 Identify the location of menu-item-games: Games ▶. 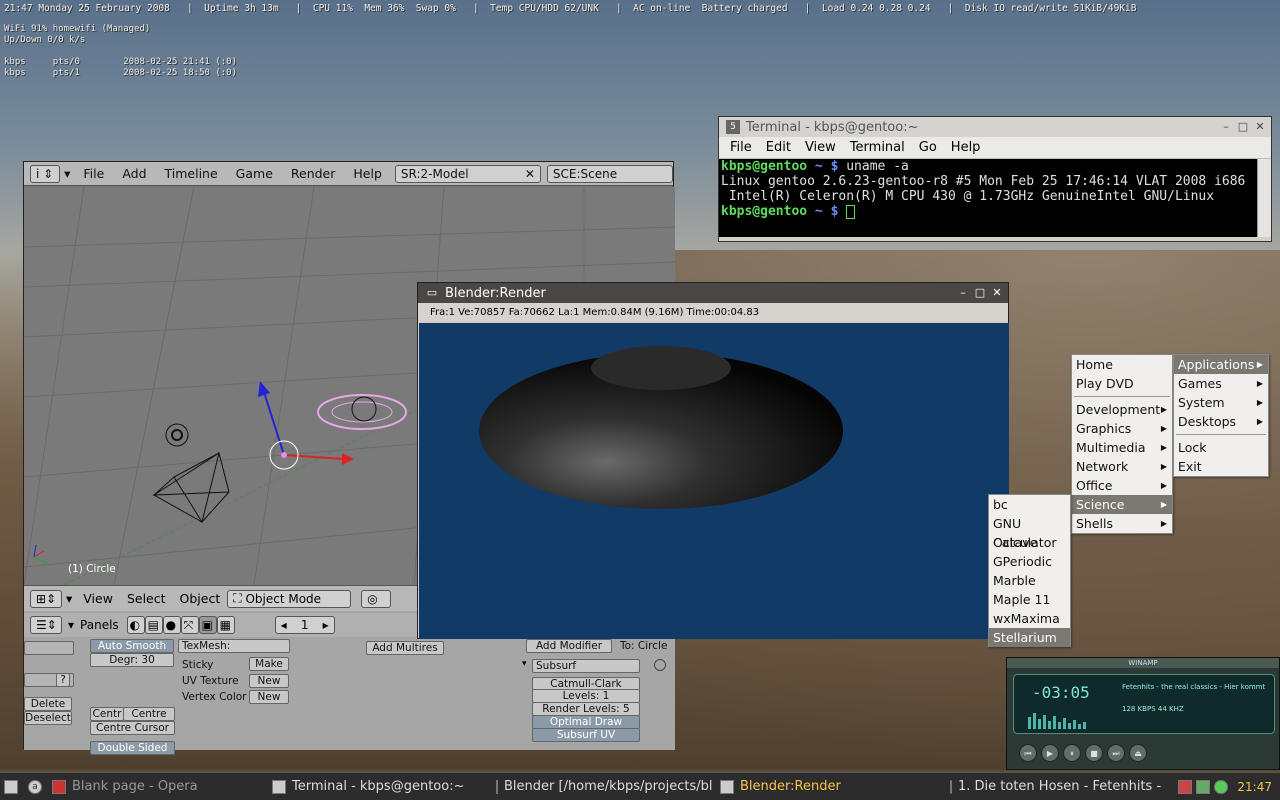
(1221, 383).